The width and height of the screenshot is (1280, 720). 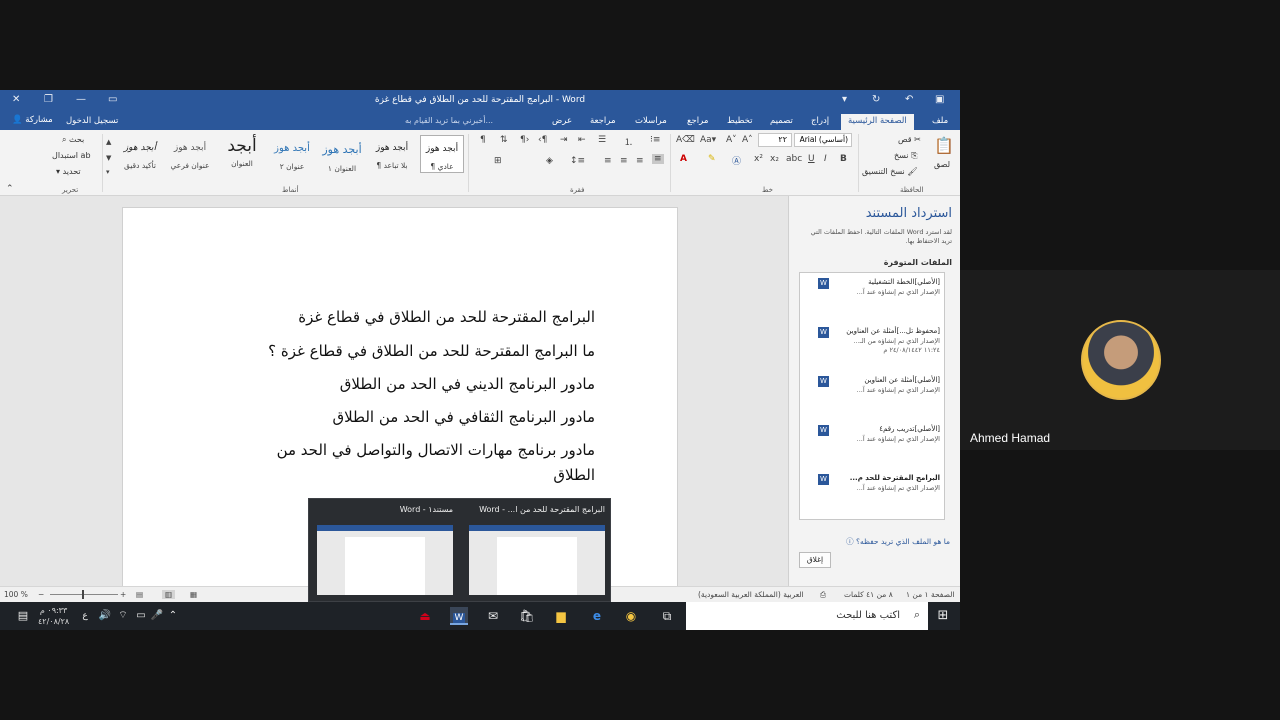 I want to click on shading-icon: ◈, so click(x=549, y=161).